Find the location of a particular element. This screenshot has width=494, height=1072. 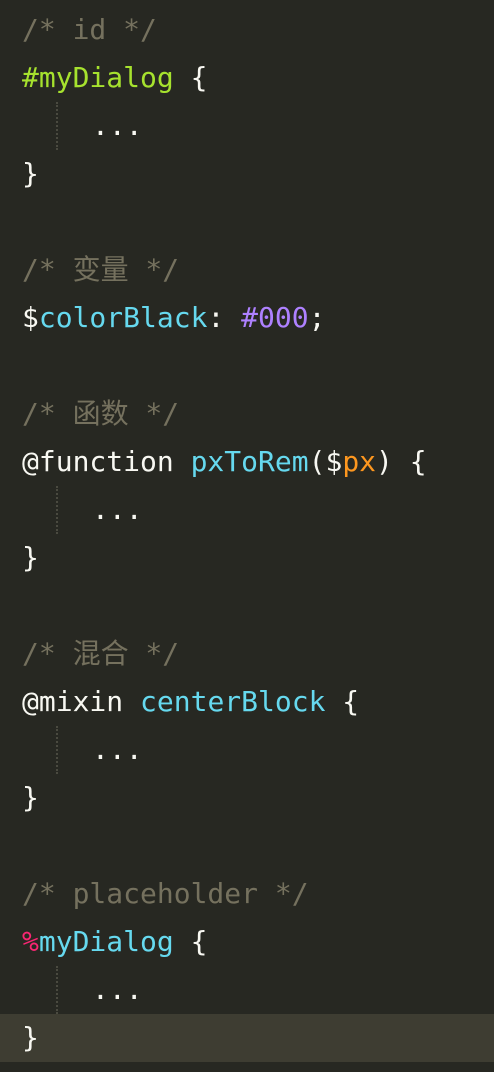

placeholder-name: myDialog is located at coordinates (106, 941).